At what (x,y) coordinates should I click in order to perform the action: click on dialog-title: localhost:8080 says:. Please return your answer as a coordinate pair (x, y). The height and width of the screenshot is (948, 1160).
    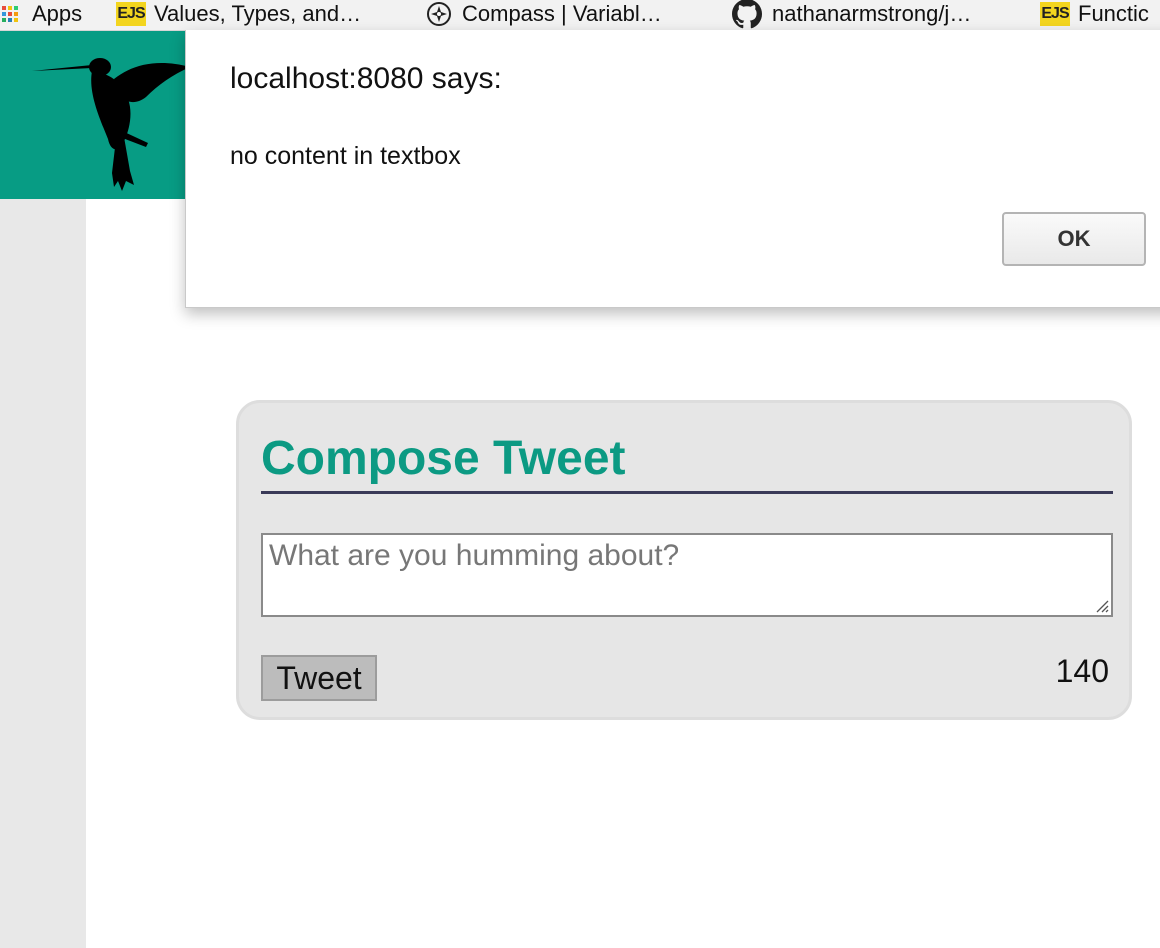
    Looking at the image, I should click on (366, 78).